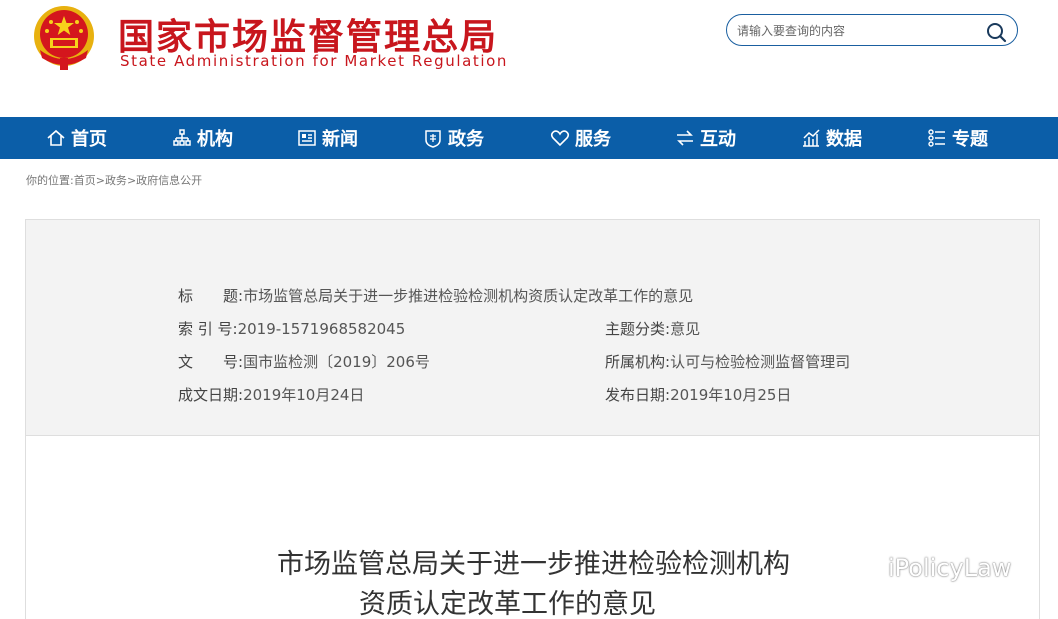 Image resolution: width=1058 pixels, height=619 pixels. Describe the element at coordinates (844, 139) in the screenshot. I see `nav-item-label: 数据` at that location.